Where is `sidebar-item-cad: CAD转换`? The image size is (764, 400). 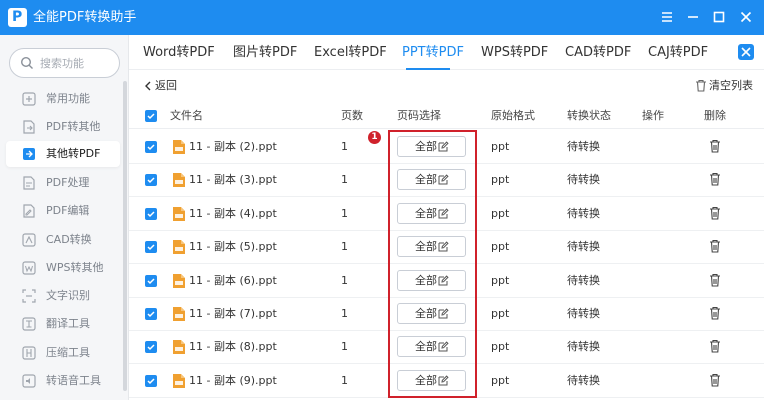
sidebar-item-cad: CAD转换 is located at coordinates (63, 240).